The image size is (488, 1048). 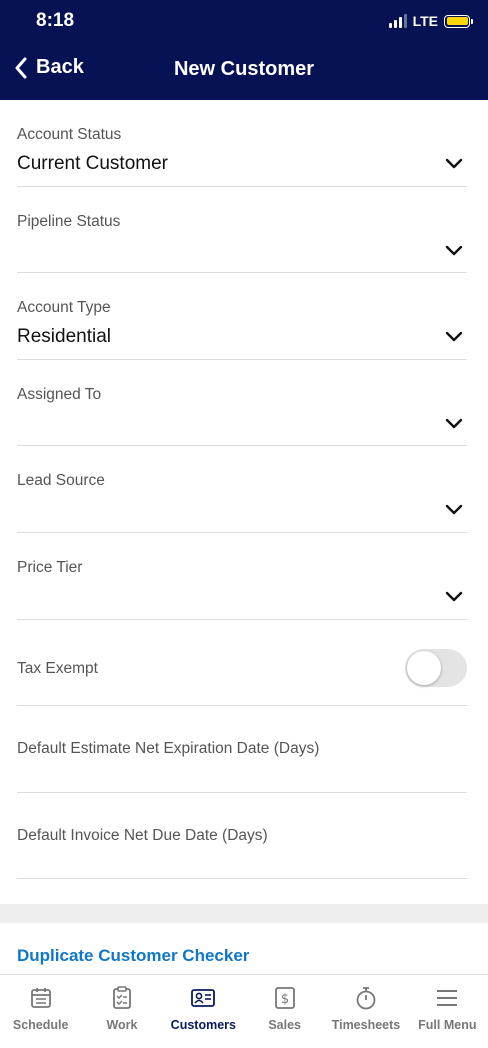 What do you see at coordinates (365, 1011) in the screenshot?
I see `tab-timesheets: Timesheets` at bounding box center [365, 1011].